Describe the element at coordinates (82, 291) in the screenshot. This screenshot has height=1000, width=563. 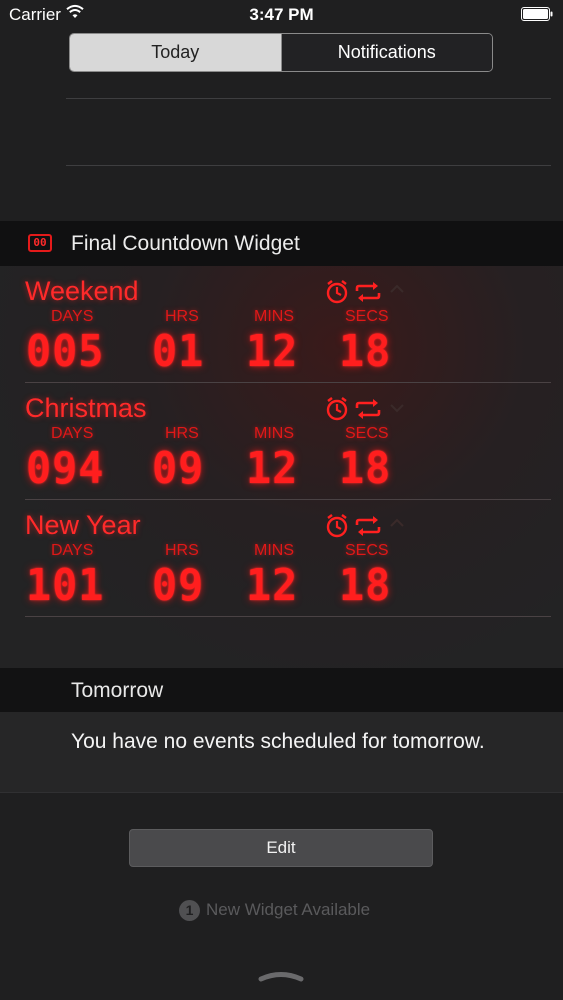
I see `countdown-name: Weekend` at that location.